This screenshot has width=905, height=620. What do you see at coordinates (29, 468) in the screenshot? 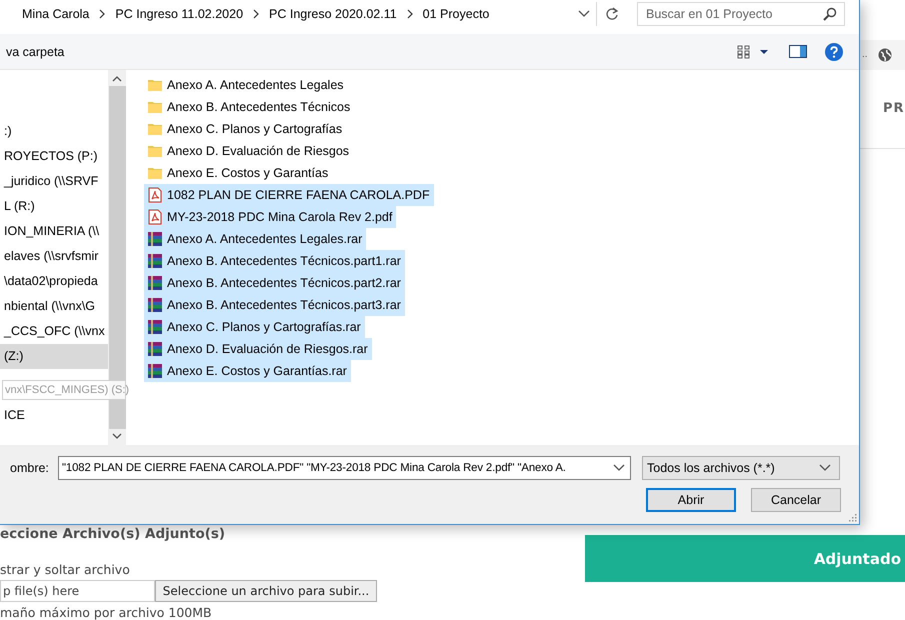
I see `filename-label: ombre:` at bounding box center [29, 468].